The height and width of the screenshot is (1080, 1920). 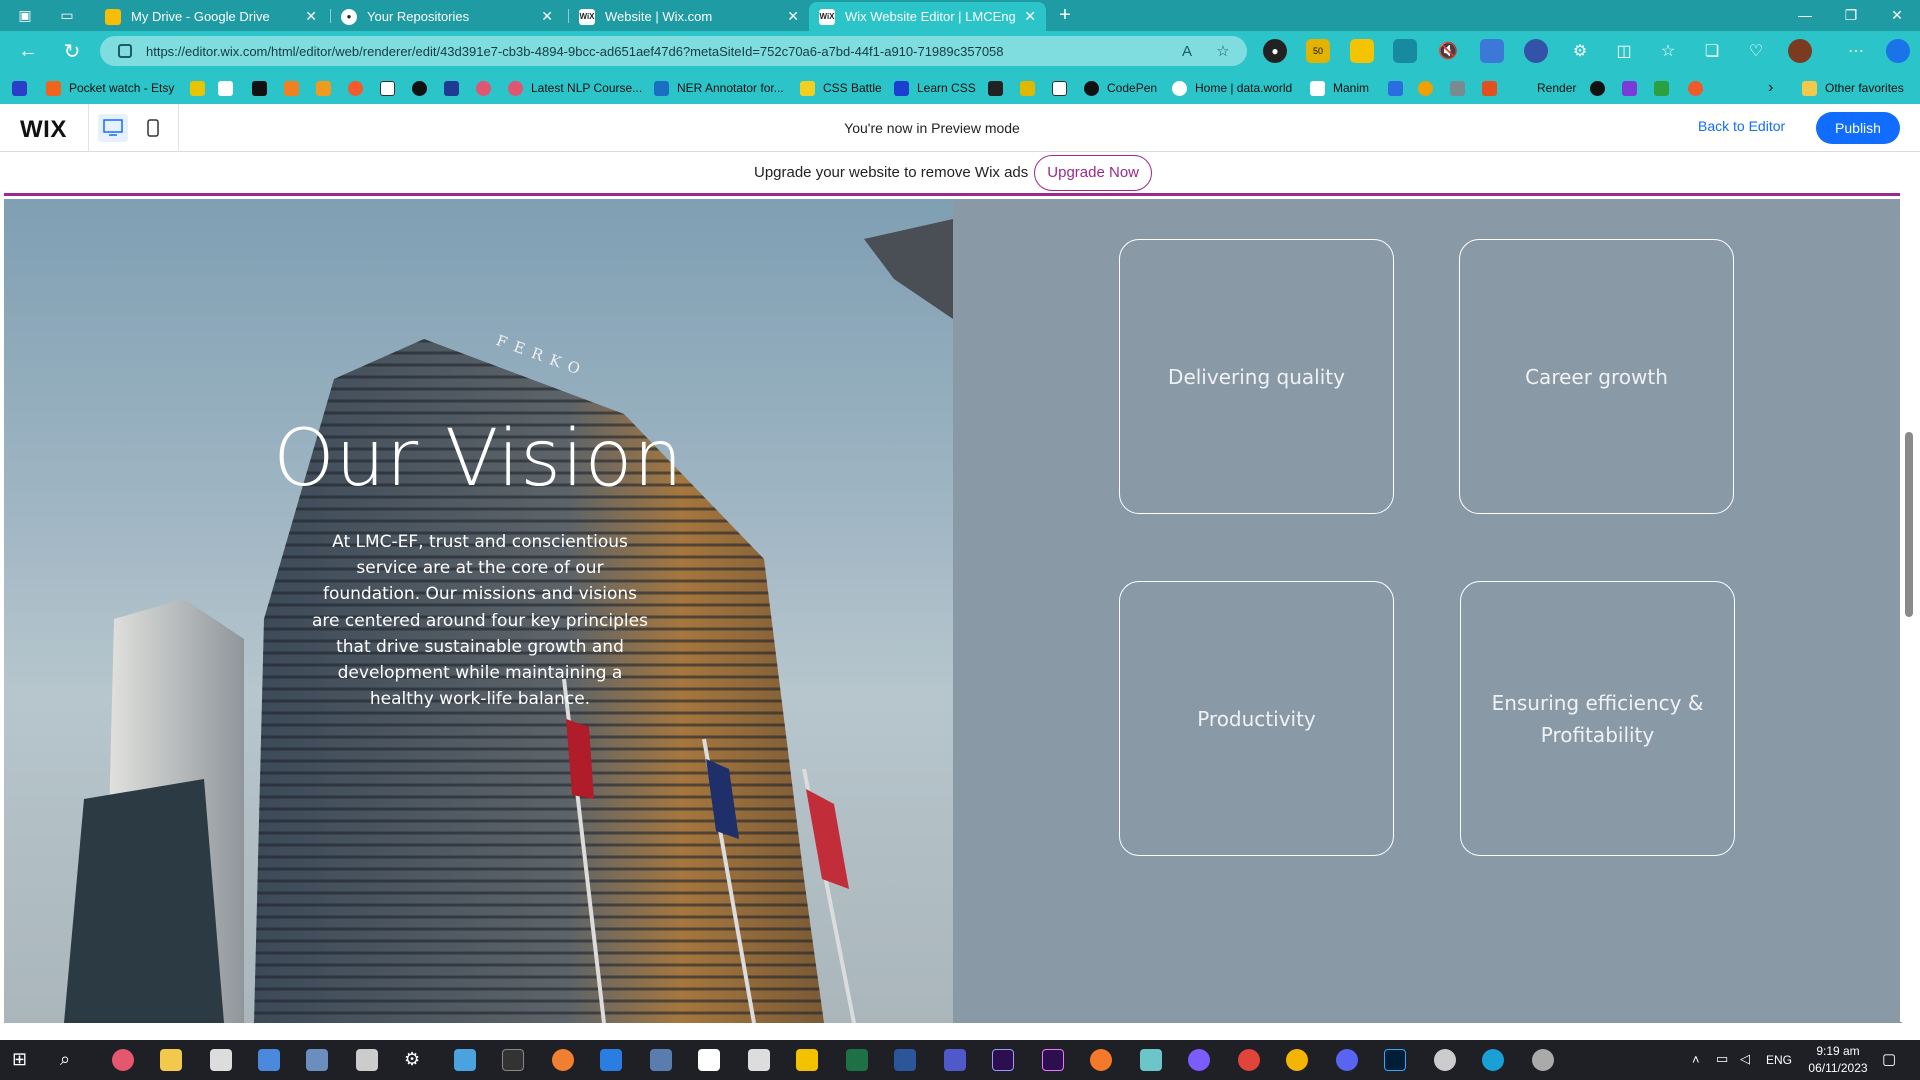 What do you see at coordinates (1838, 1051) in the screenshot?
I see `clock-time: 9:19 am` at bounding box center [1838, 1051].